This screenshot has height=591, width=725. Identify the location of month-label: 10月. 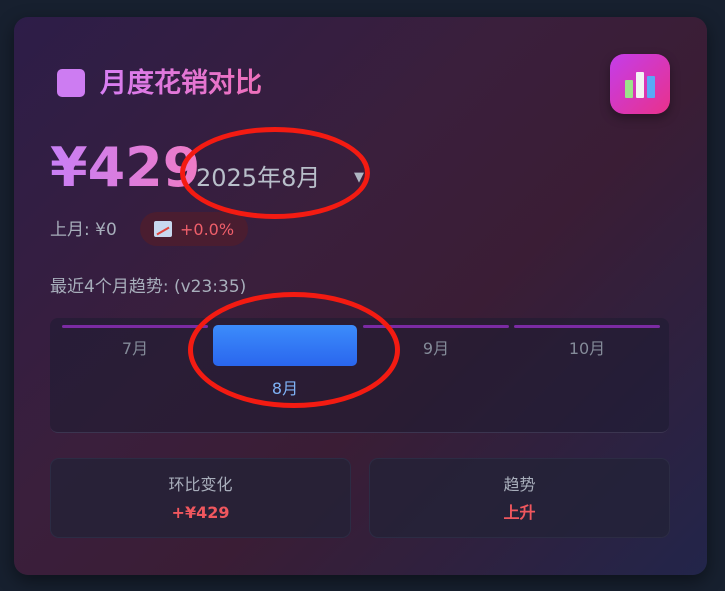
(587, 348).